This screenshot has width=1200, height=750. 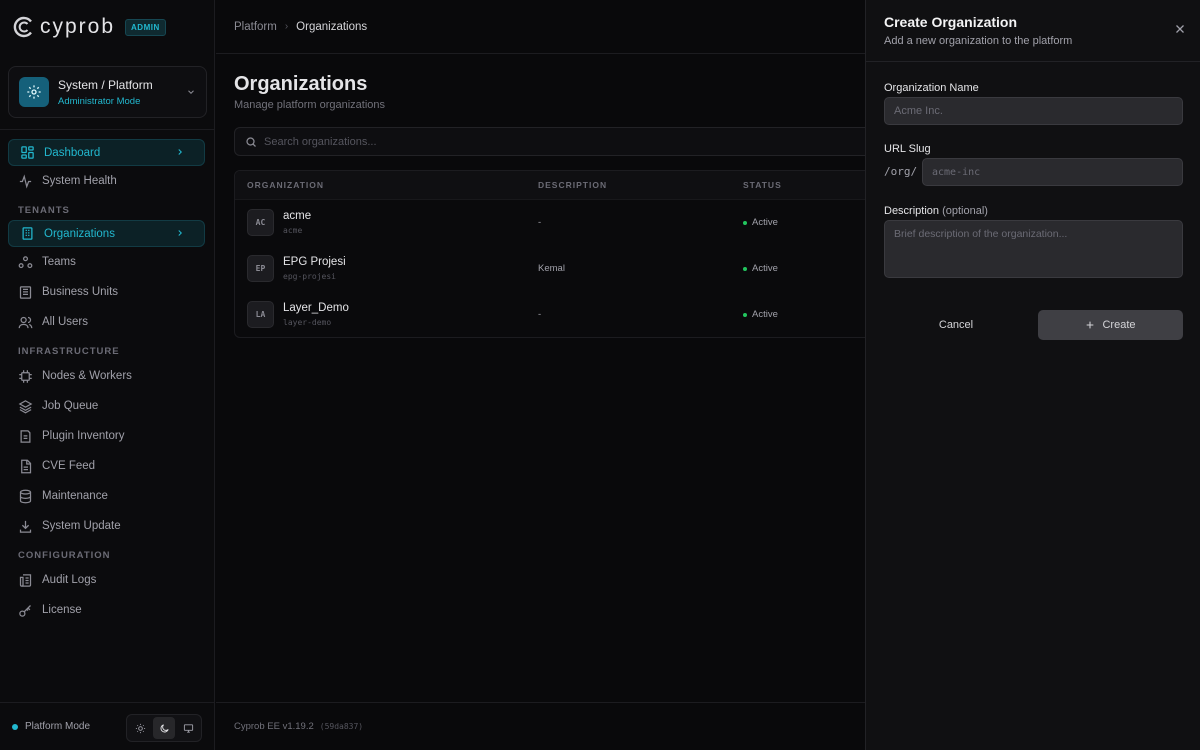 What do you see at coordinates (62, 610) in the screenshot?
I see `sidebar-item-label: License` at bounding box center [62, 610].